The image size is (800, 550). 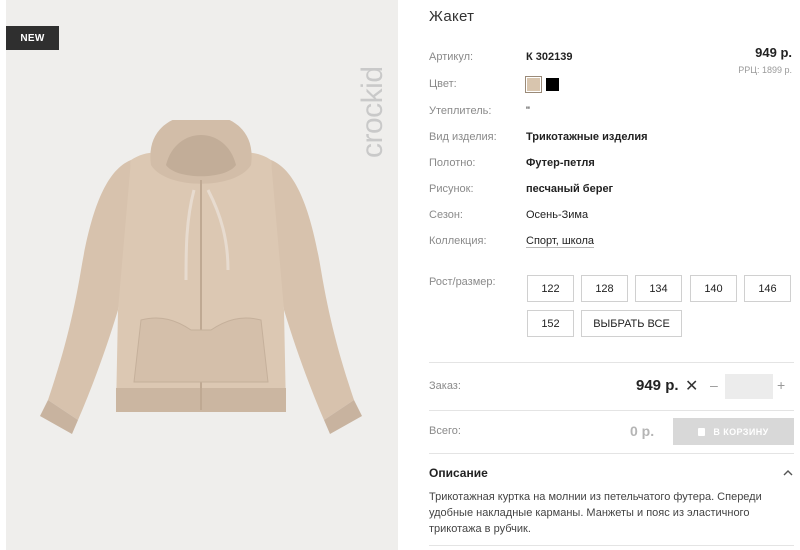 What do you see at coordinates (460, 111) in the screenshot?
I see `attr-label: Утеплитель:` at bounding box center [460, 111].